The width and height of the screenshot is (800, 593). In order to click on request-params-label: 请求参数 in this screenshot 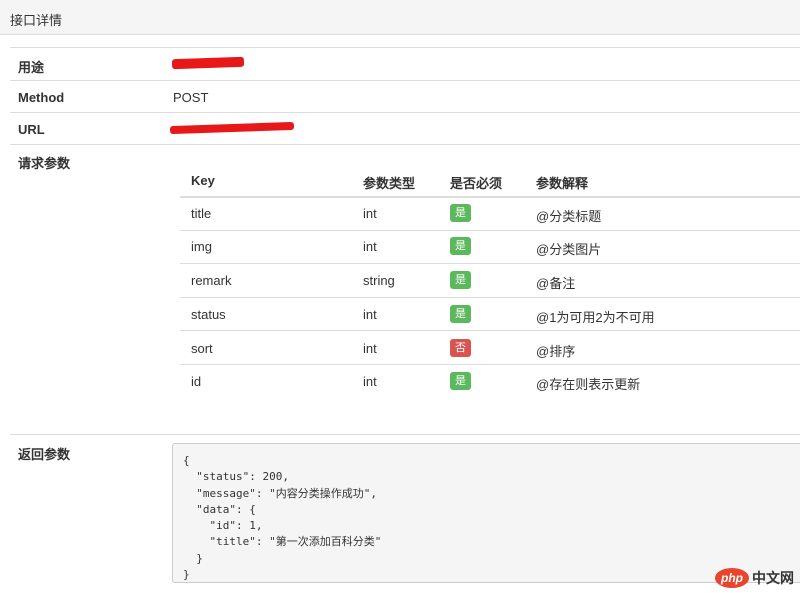, I will do `click(44, 163)`.